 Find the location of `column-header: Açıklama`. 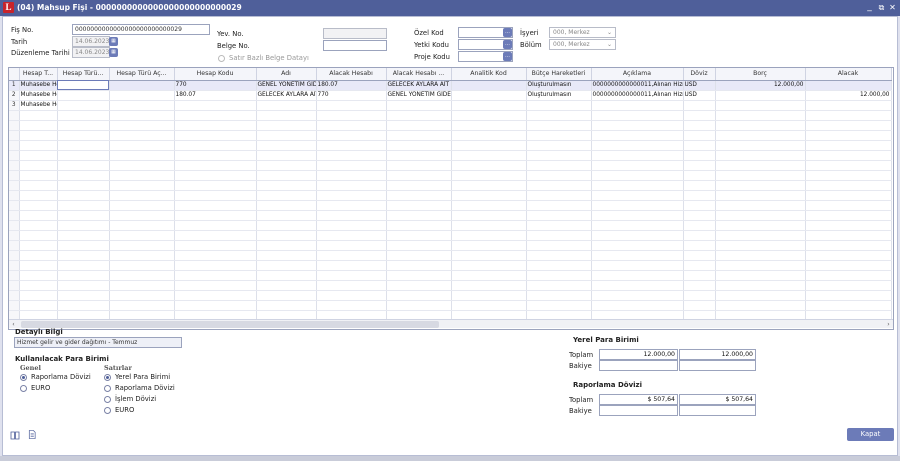

column-header: Açıklama is located at coordinates (637, 74).